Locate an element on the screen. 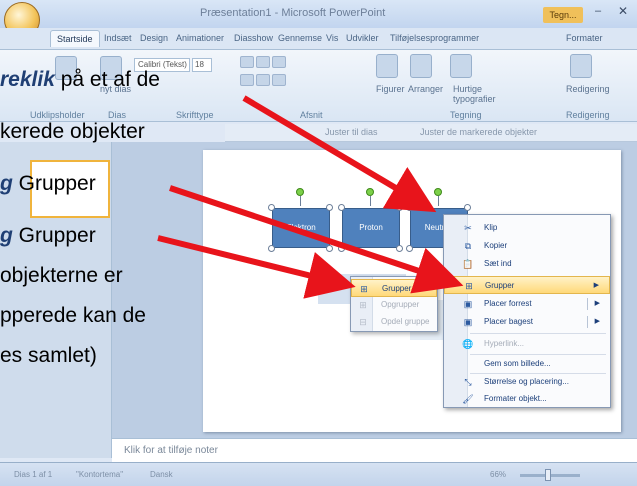 The width and height of the screenshot is (637, 486). arrow-to-context-grupper is located at coordinates (316, 239).